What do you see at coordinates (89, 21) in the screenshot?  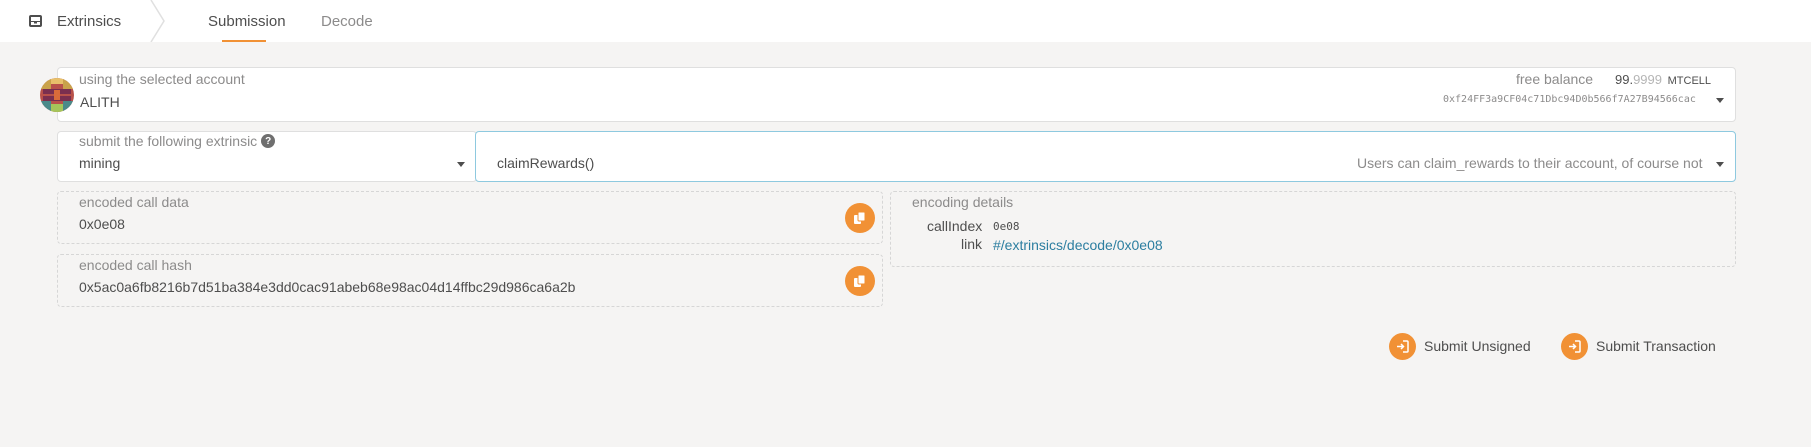 I see `brand-label: Extrinsics` at bounding box center [89, 21].